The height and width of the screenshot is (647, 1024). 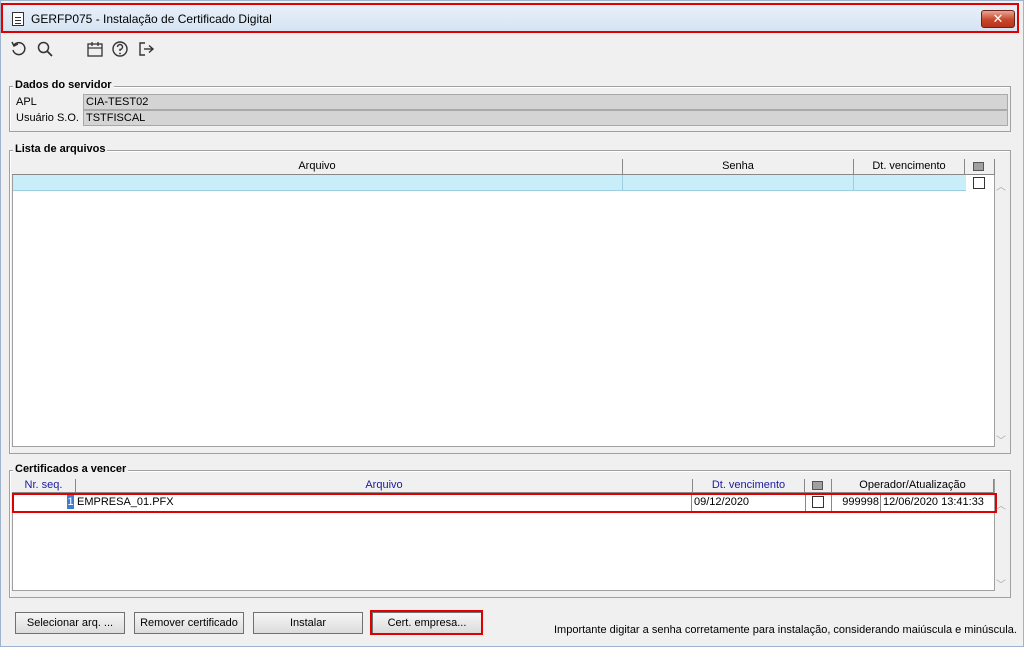 I want to click on close-button: ✕, so click(x=998, y=19).